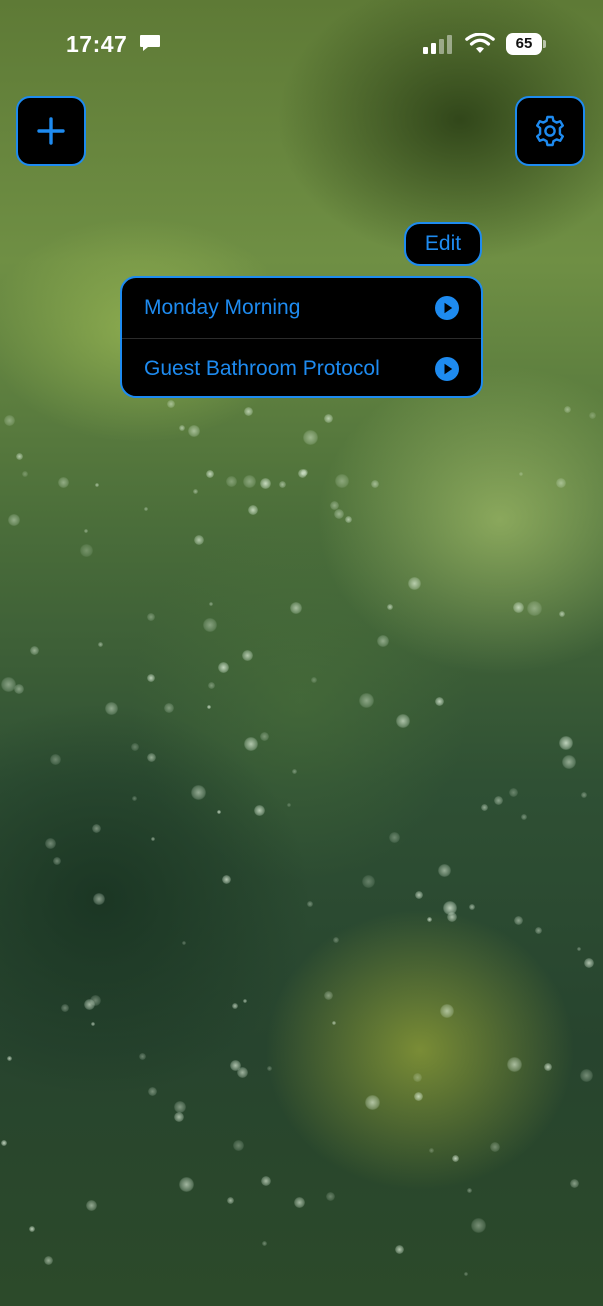 The width and height of the screenshot is (603, 1306). I want to click on shortcut-item-guest-bathroom-protocol: Guest Bathroom Protocol, so click(301, 367).